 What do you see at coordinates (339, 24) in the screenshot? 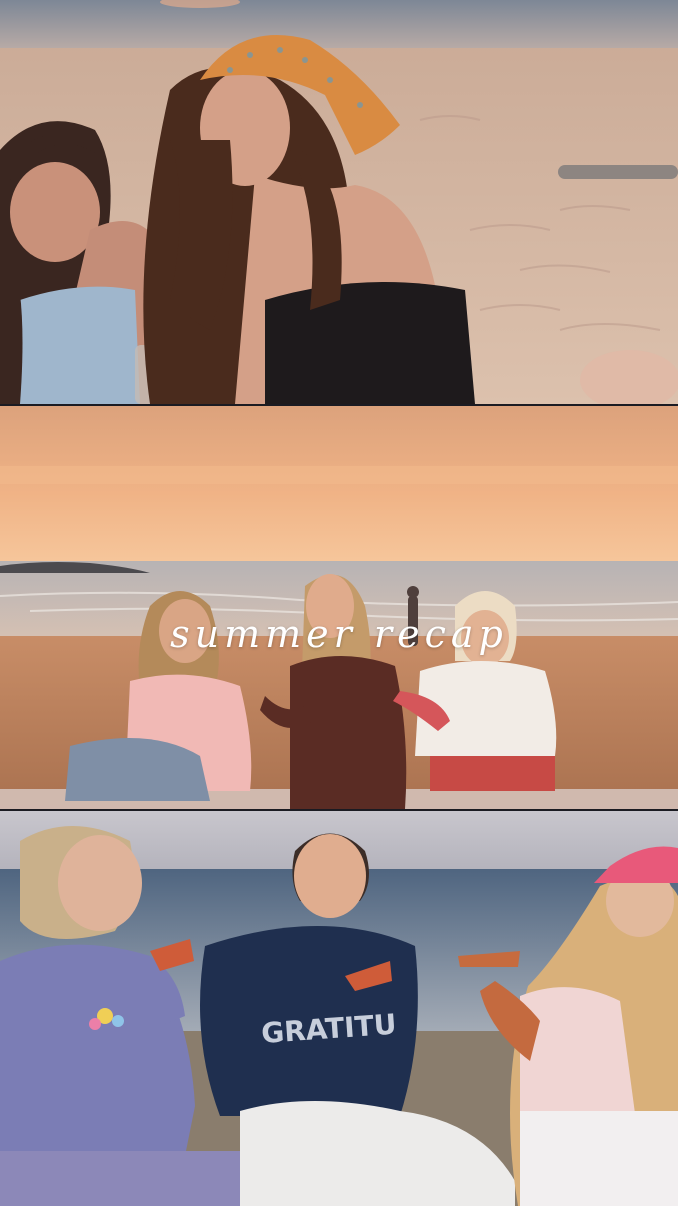
I see `ocean-strip` at bounding box center [339, 24].